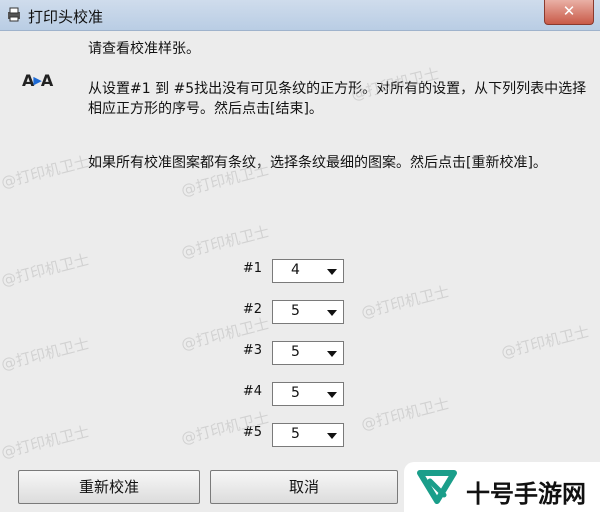  What do you see at coordinates (109, 487) in the screenshot?
I see `recalibrate-button: 重新校准` at bounding box center [109, 487].